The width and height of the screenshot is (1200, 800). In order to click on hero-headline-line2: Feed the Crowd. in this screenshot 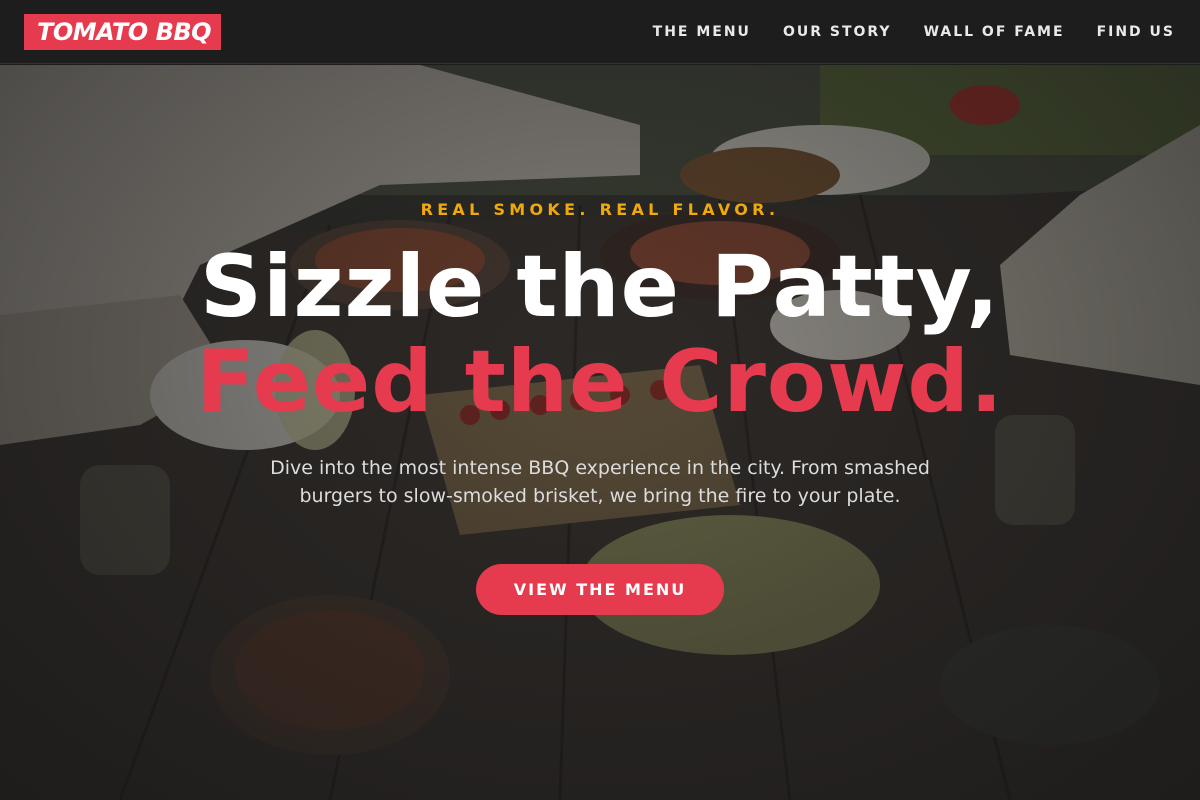, I will do `click(600, 382)`.